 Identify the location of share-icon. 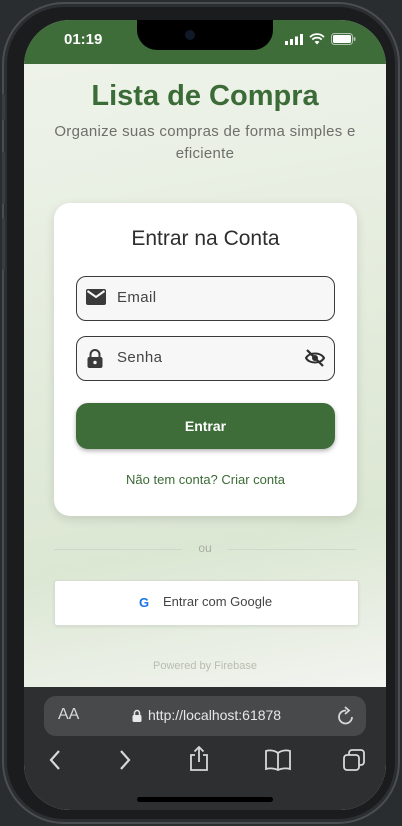
(199, 759).